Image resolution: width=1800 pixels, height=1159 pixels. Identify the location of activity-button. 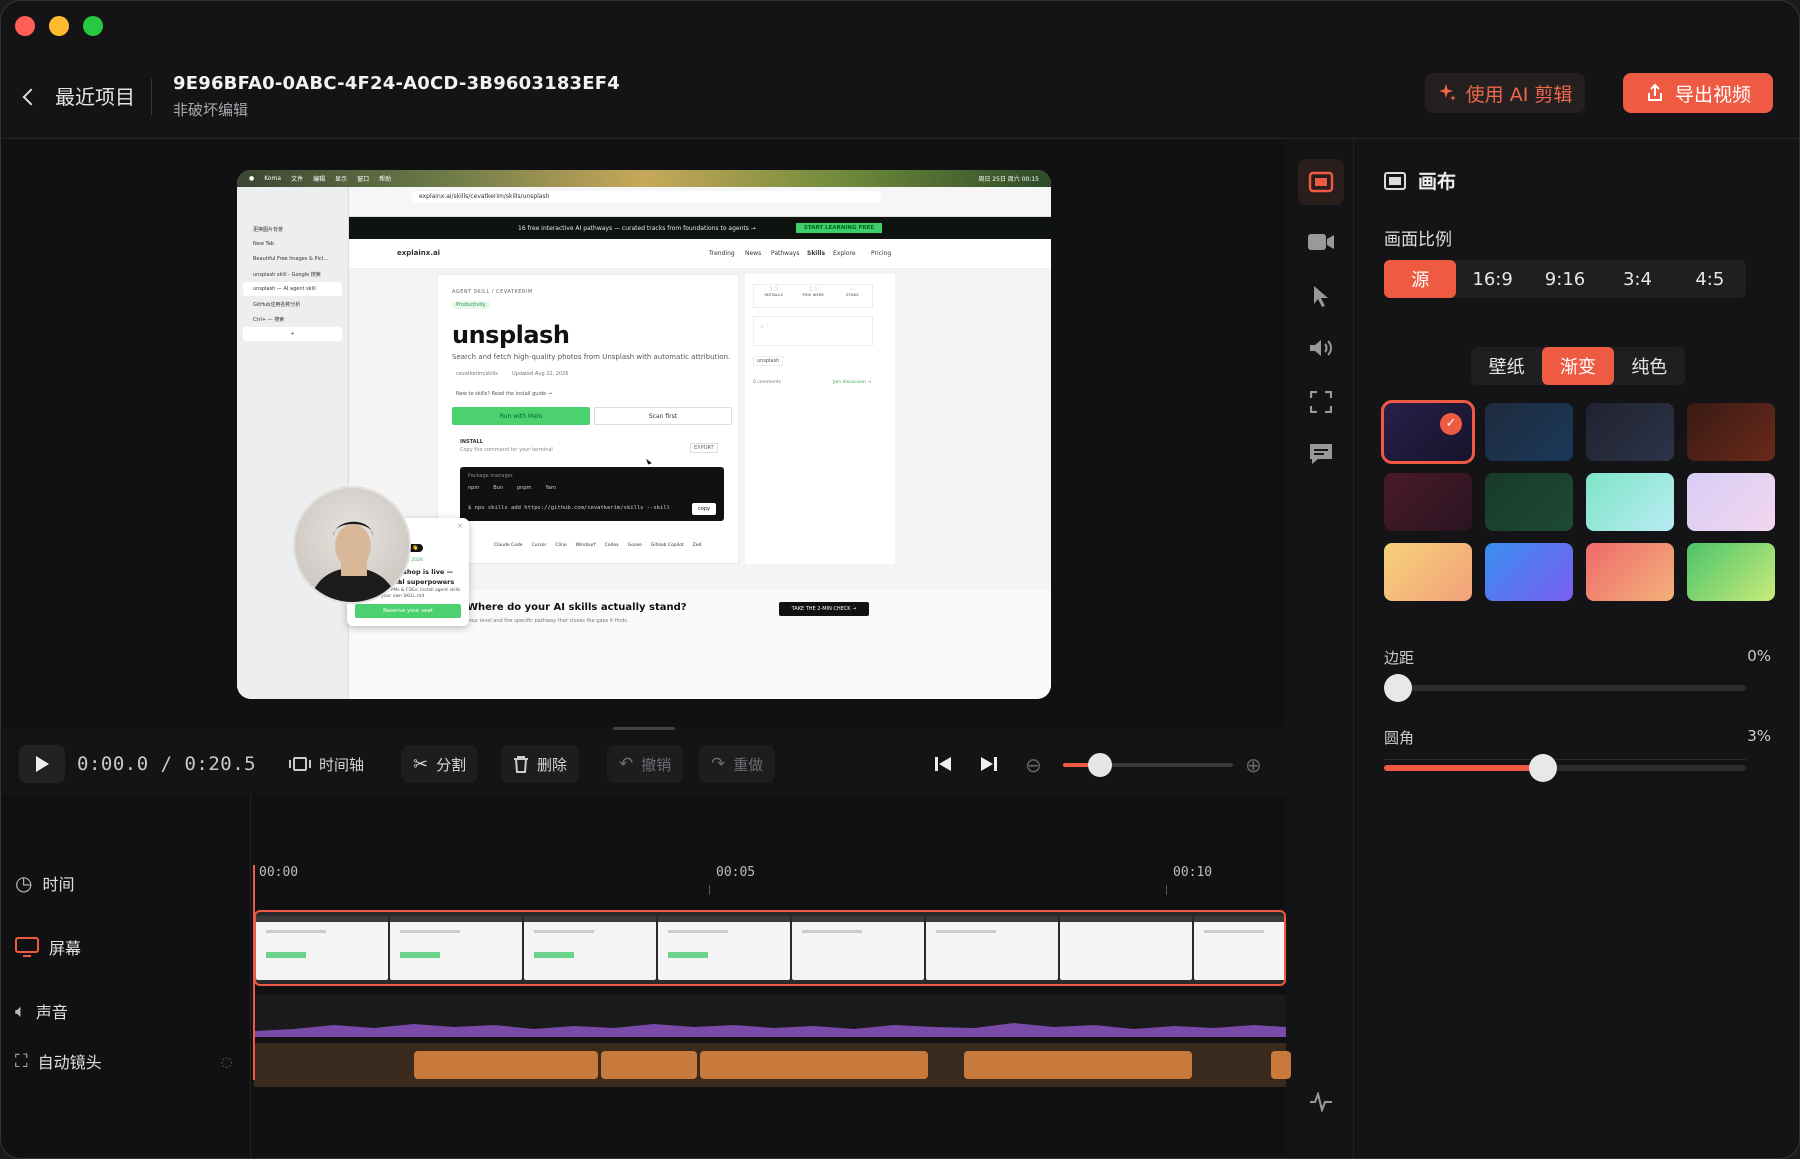
(1321, 1102).